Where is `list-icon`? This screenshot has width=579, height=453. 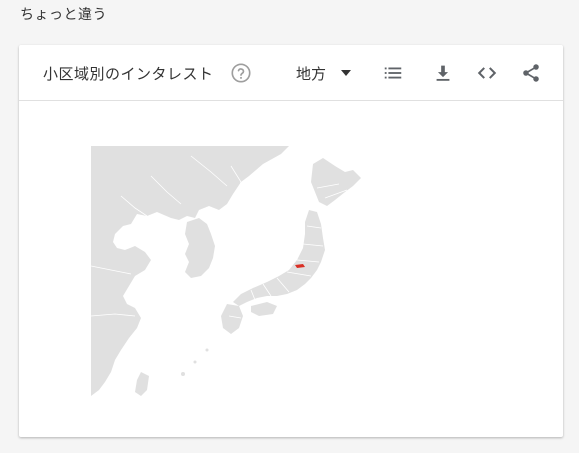
list-icon is located at coordinates (393, 73).